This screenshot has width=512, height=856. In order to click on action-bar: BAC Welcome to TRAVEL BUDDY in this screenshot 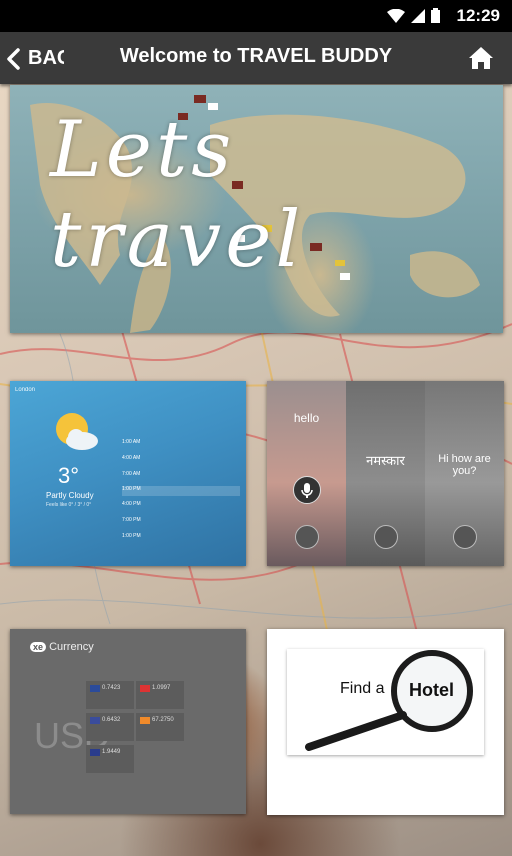, I will do `click(256, 58)`.